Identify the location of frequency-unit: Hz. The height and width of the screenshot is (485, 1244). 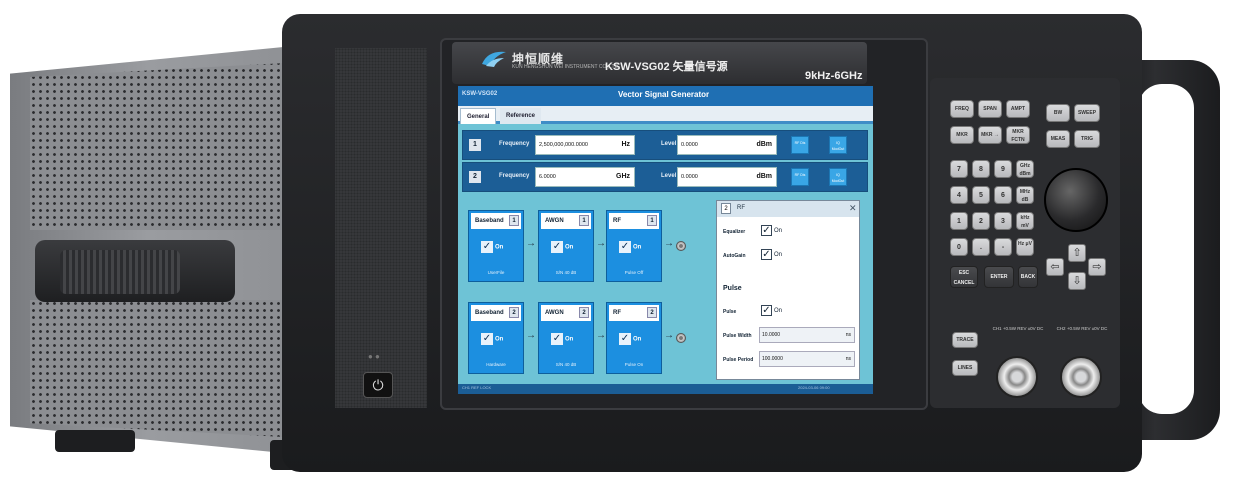
(625, 144).